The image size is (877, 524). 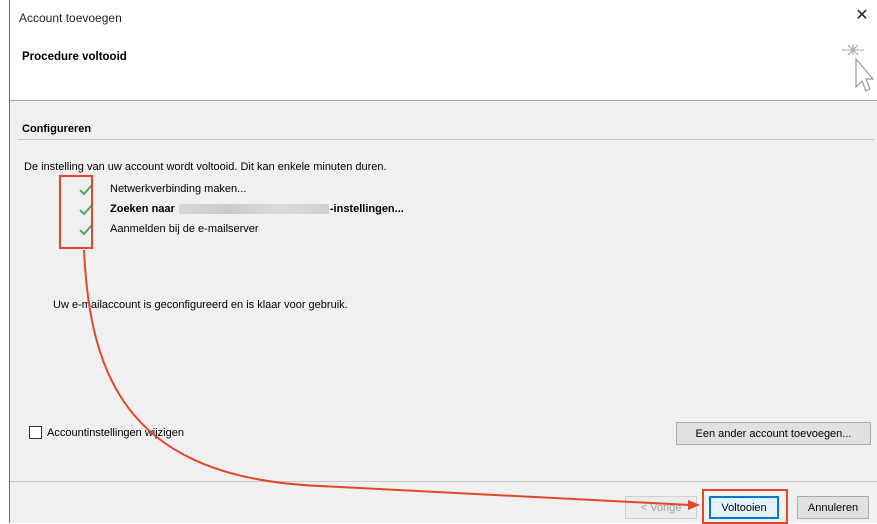 What do you see at coordinates (443, 503) in the screenshot?
I see `wizard-footer: < Vorige Voltooien Annuleren` at bounding box center [443, 503].